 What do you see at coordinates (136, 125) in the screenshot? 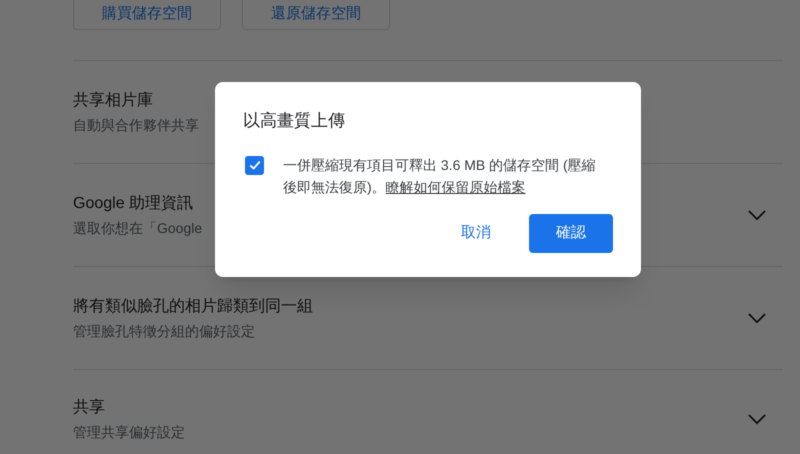
I see `setting-description: 自動與合作夥伴共享` at bounding box center [136, 125].